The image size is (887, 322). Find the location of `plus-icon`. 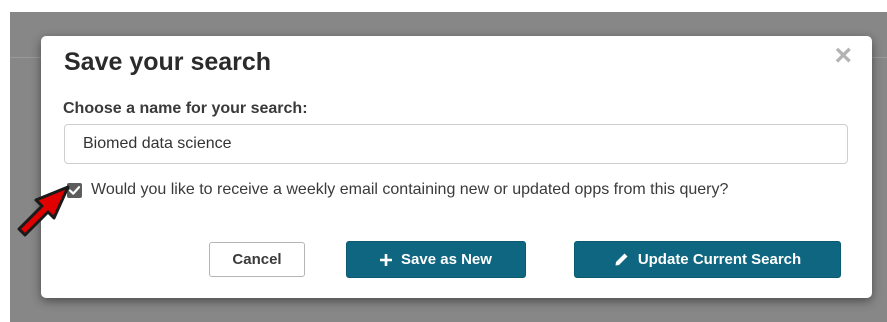

plus-icon is located at coordinates (386, 259).